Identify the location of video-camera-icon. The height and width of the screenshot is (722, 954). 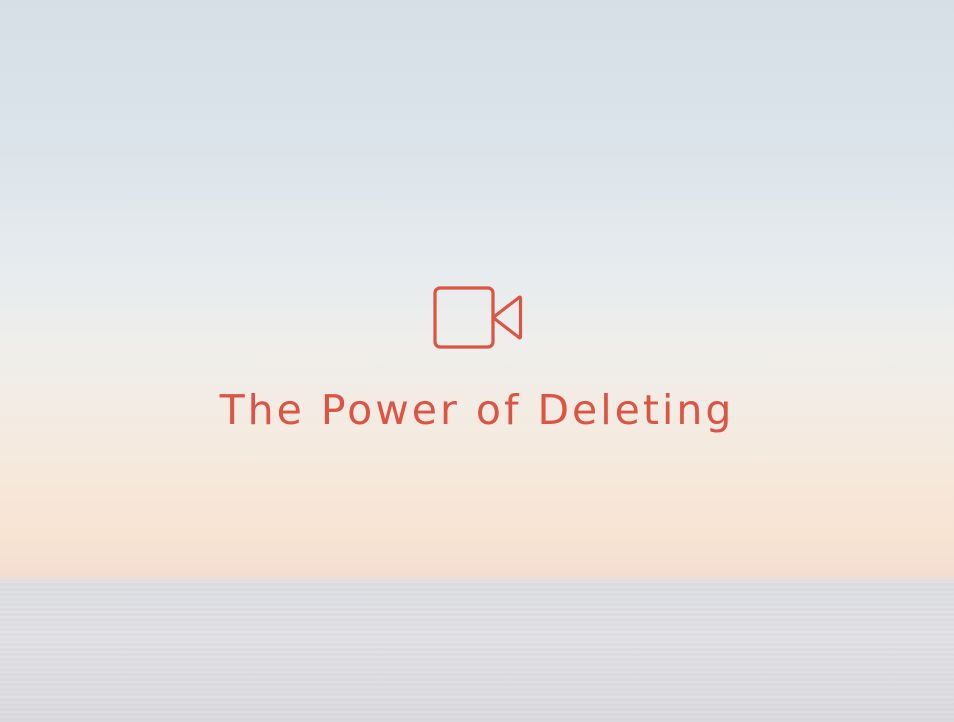
(478, 318).